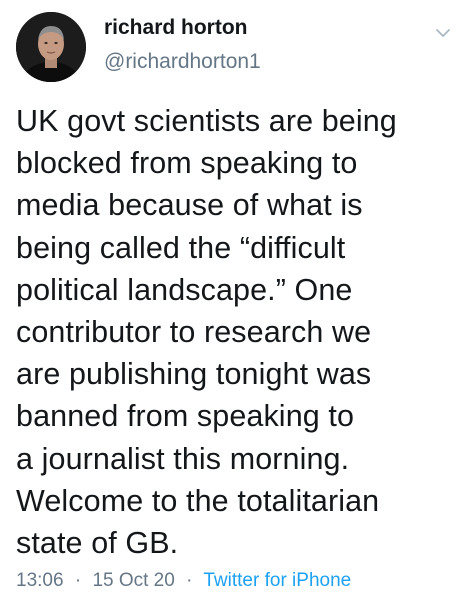 This screenshot has height=600, width=468. I want to click on chevron-down-icon, so click(443, 33).